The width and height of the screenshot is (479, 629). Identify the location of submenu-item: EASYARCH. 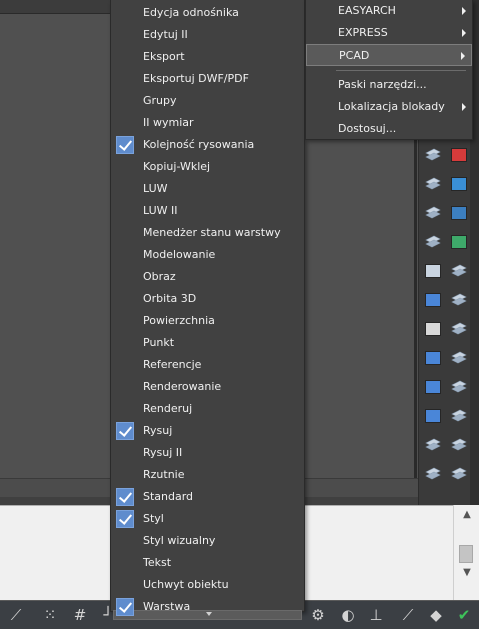
(389, 11).